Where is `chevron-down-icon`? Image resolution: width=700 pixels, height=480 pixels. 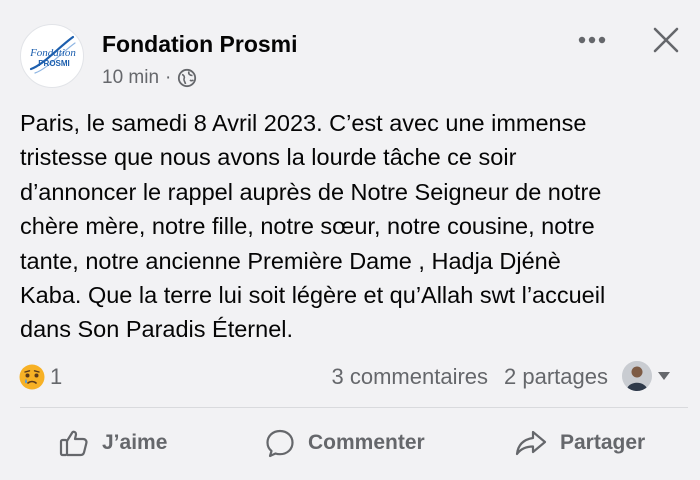
chevron-down-icon is located at coordinates (664, 376).